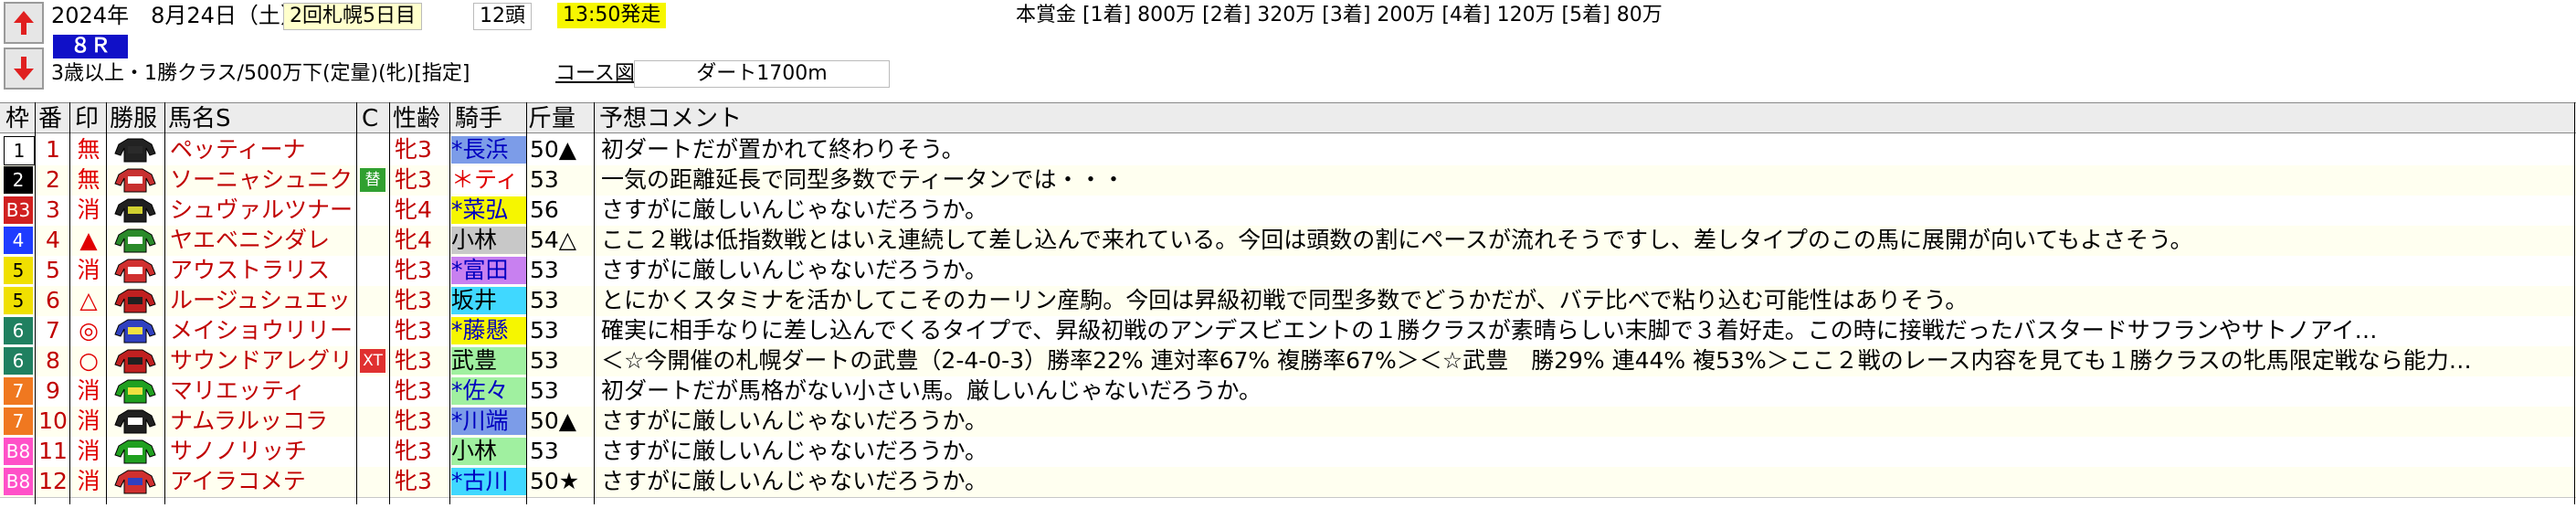  Describe the element at coordinates (479, 119) in the screenshot. I see `col-jockey: 騎手` at that location.